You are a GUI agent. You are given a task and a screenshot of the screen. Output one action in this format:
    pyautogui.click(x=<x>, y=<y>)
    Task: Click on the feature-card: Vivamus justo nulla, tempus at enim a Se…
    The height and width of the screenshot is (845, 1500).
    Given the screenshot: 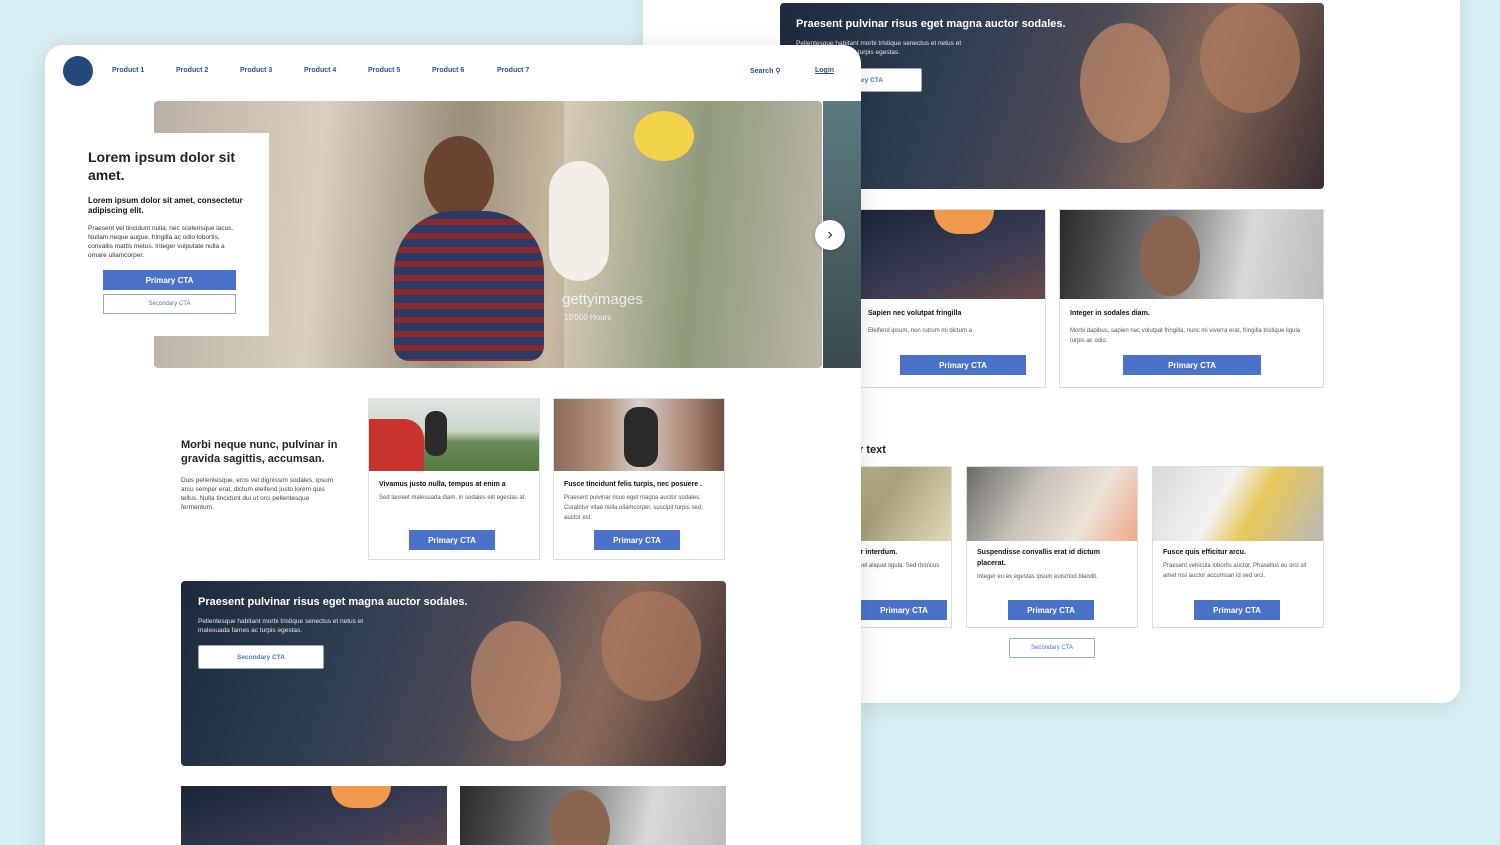 What is the action you would take?
    pyautogui.click(x=454, y=479)
    